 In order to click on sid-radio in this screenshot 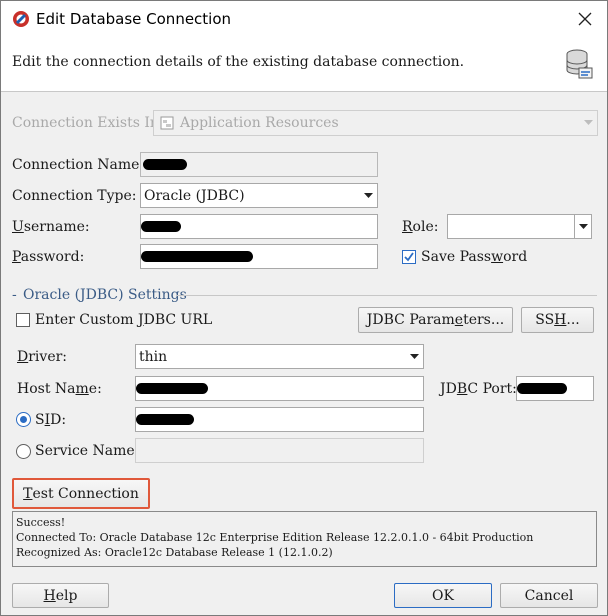, I will do `click(23, 419)`.